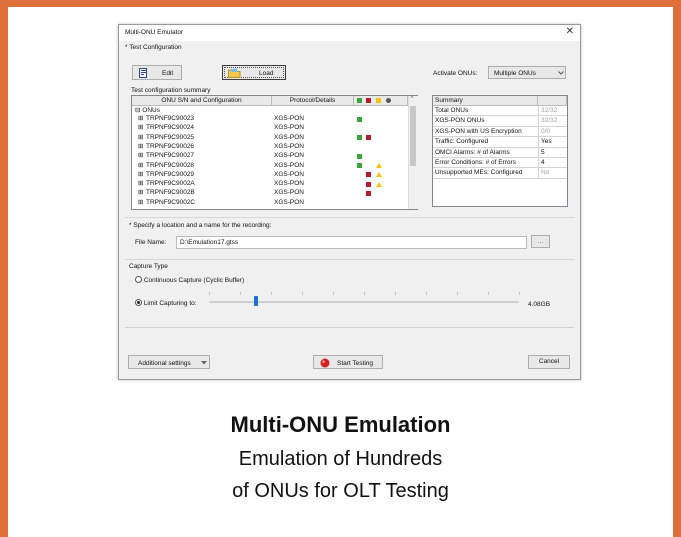 Image resolution: width=681 pixels, height=537 pixels. Describe the element at coordinates (170, 193) in the screenshot. I see `onu-sn: TRPNF9C9002B` at that location.